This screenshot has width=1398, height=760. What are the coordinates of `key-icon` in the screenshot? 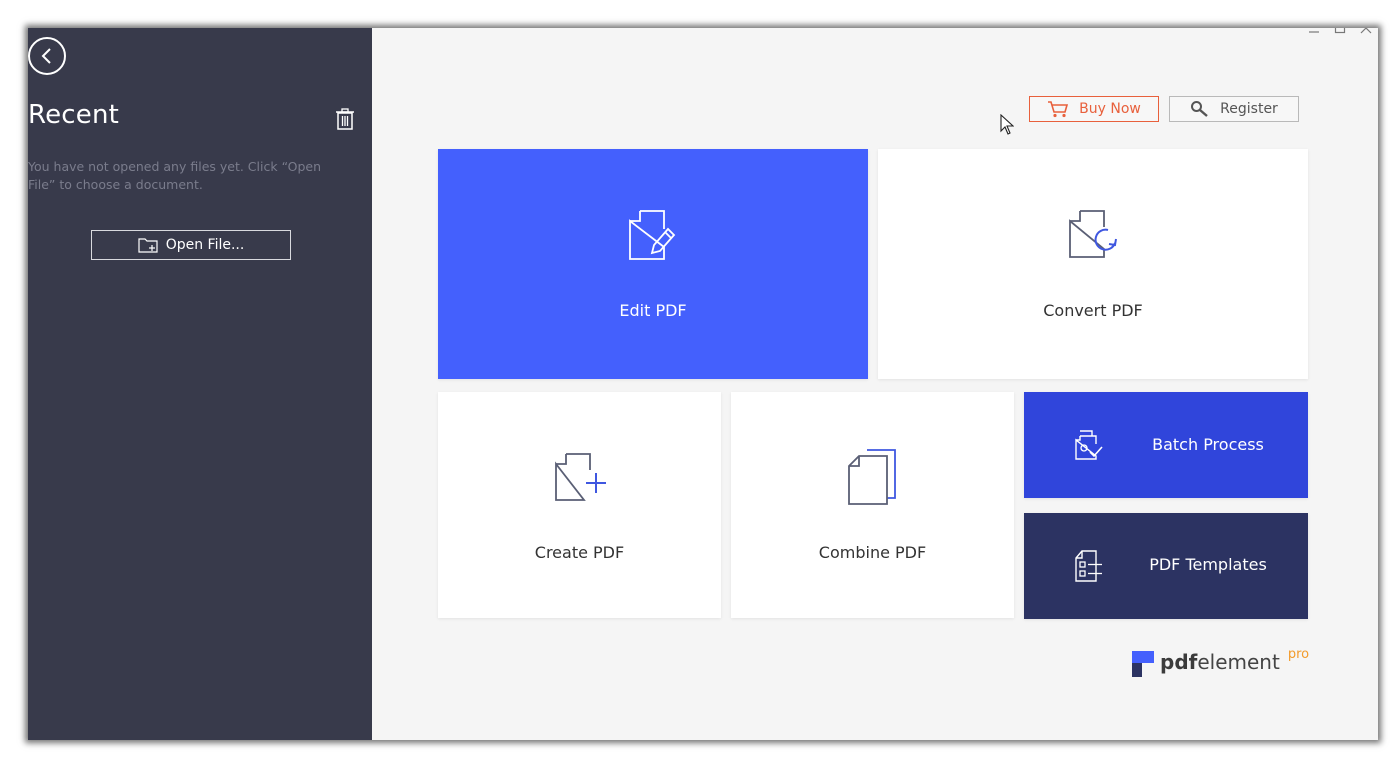 It's located at (1199, 109).